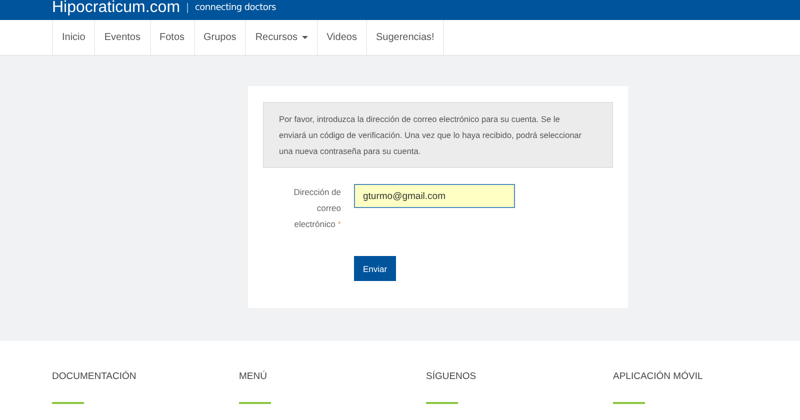 The image size is (800, 420). What do you see at coordinates (434, 196) in the screenshot?
I see `email-field: gturmo@gmail.com` at bounding box center [434, 196].